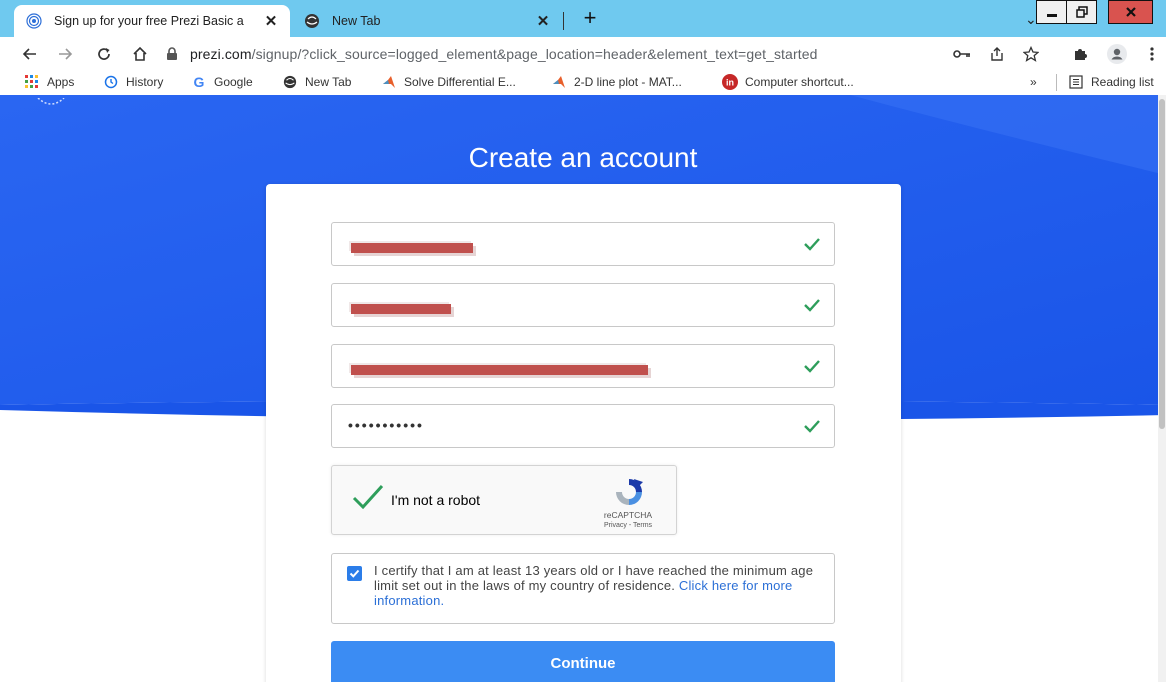 Image resolution: width=1166 pixels, height=682 pixels. I want to click on bookmarks-overflow-button: », so click(1033, 82).